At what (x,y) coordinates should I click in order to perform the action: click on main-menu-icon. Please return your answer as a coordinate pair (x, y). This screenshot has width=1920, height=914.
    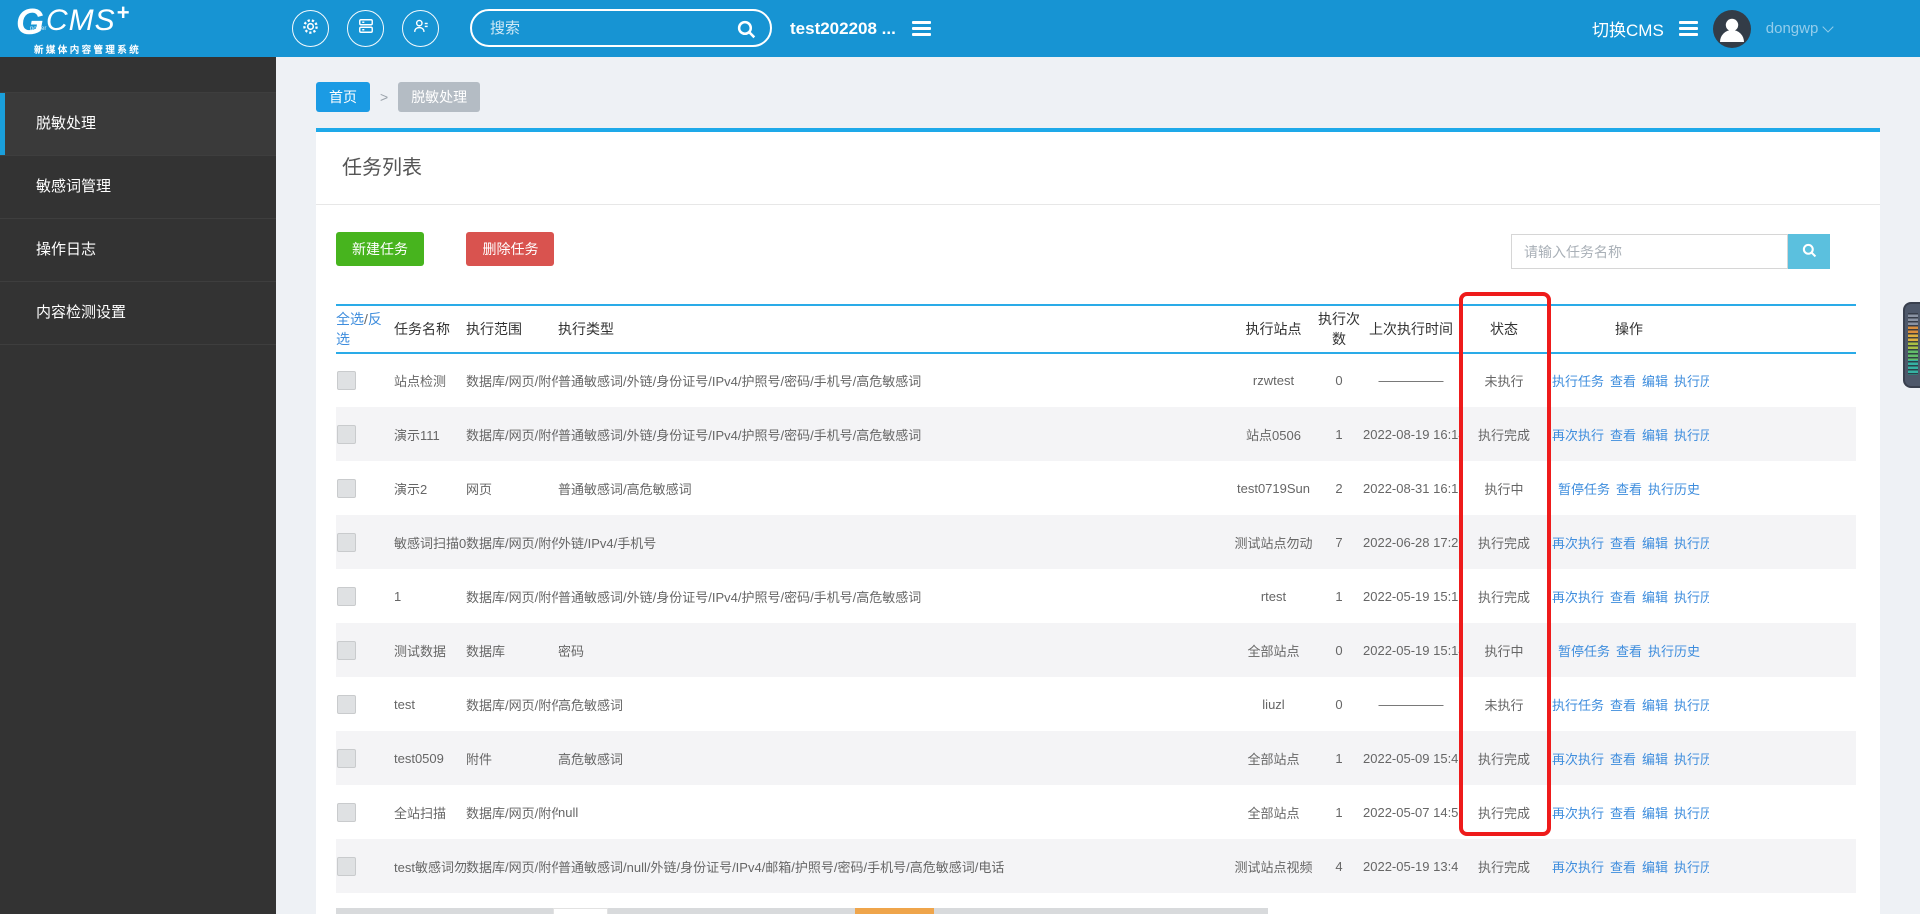
    Looking at the image, I should click on (1688, 28).